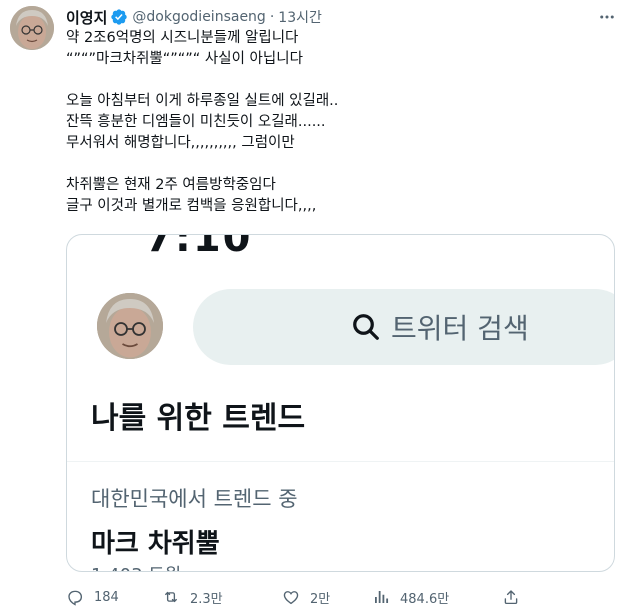 The height and width of the screenshot is (608, 628). What do you see at coordinates (202, 101) in the screenshot?
I see `tweet-line: 오늘 아침부터 이게 하루종일 실트에 있길래..` at bounding box center [202, 101].